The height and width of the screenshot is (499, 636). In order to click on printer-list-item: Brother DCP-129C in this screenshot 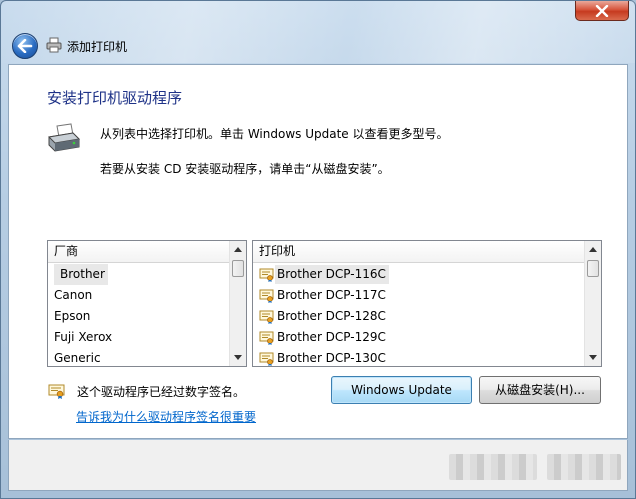, I will do `click(418, 337)`.